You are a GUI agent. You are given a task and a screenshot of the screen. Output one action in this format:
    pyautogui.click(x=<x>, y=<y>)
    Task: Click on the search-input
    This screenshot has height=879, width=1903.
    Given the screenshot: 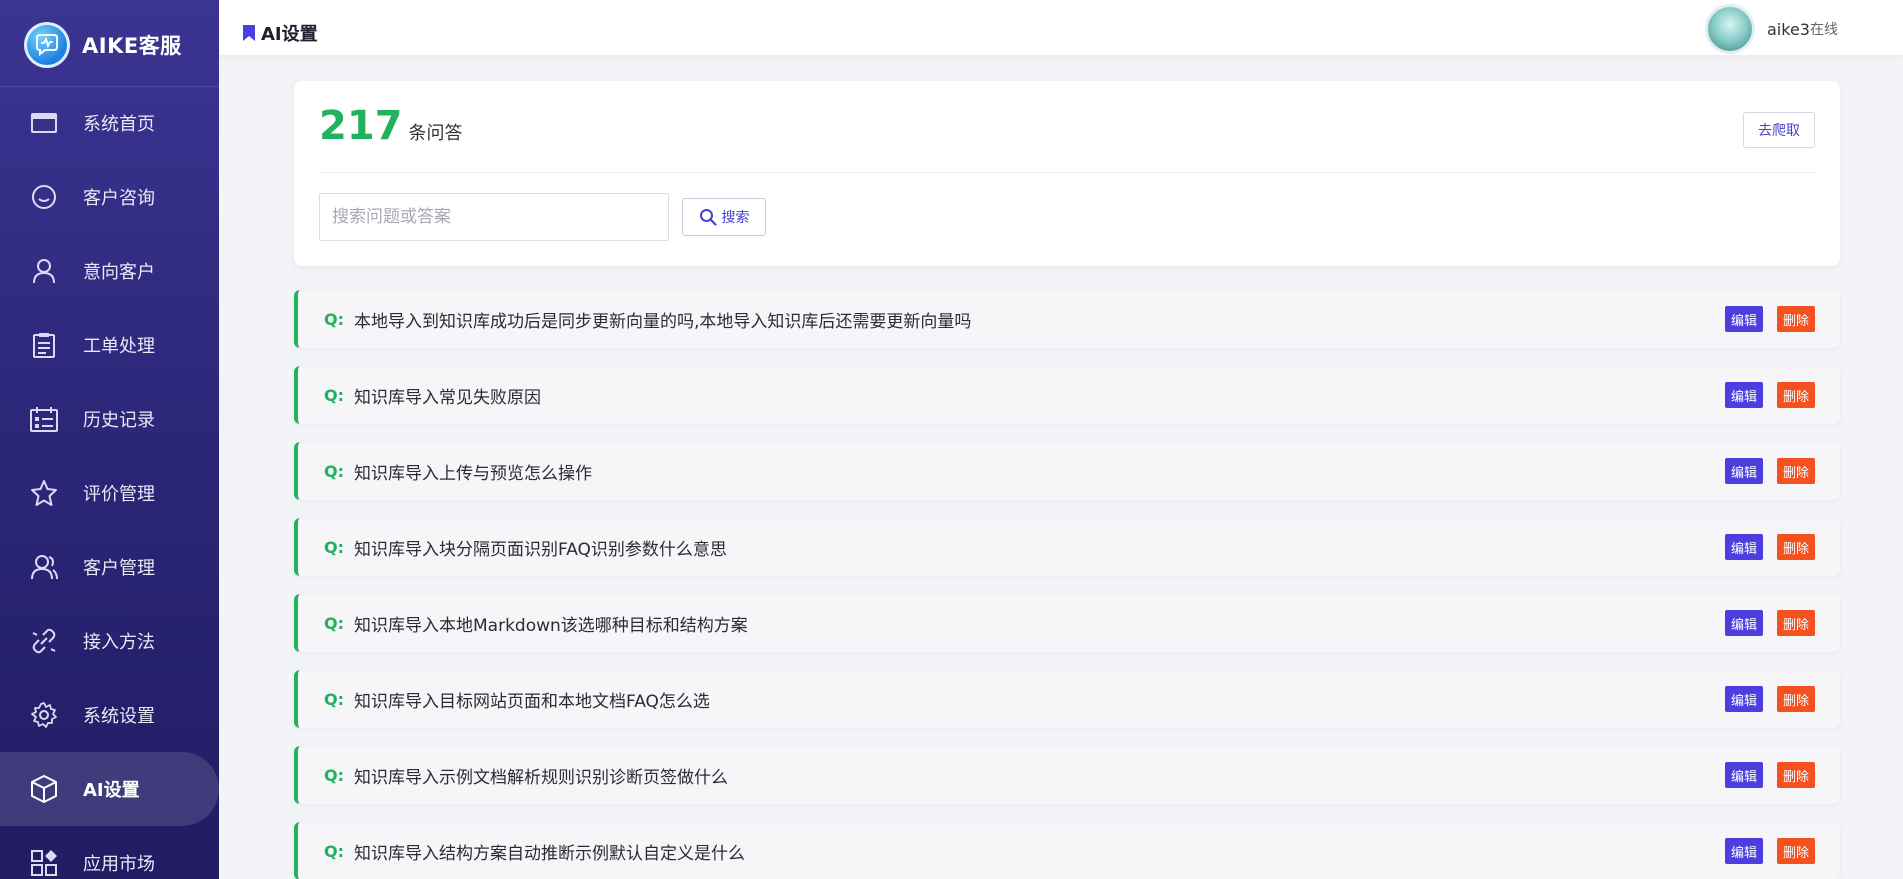 What is the action you would take?
    pyautogui.click(x=494, y=217)
    